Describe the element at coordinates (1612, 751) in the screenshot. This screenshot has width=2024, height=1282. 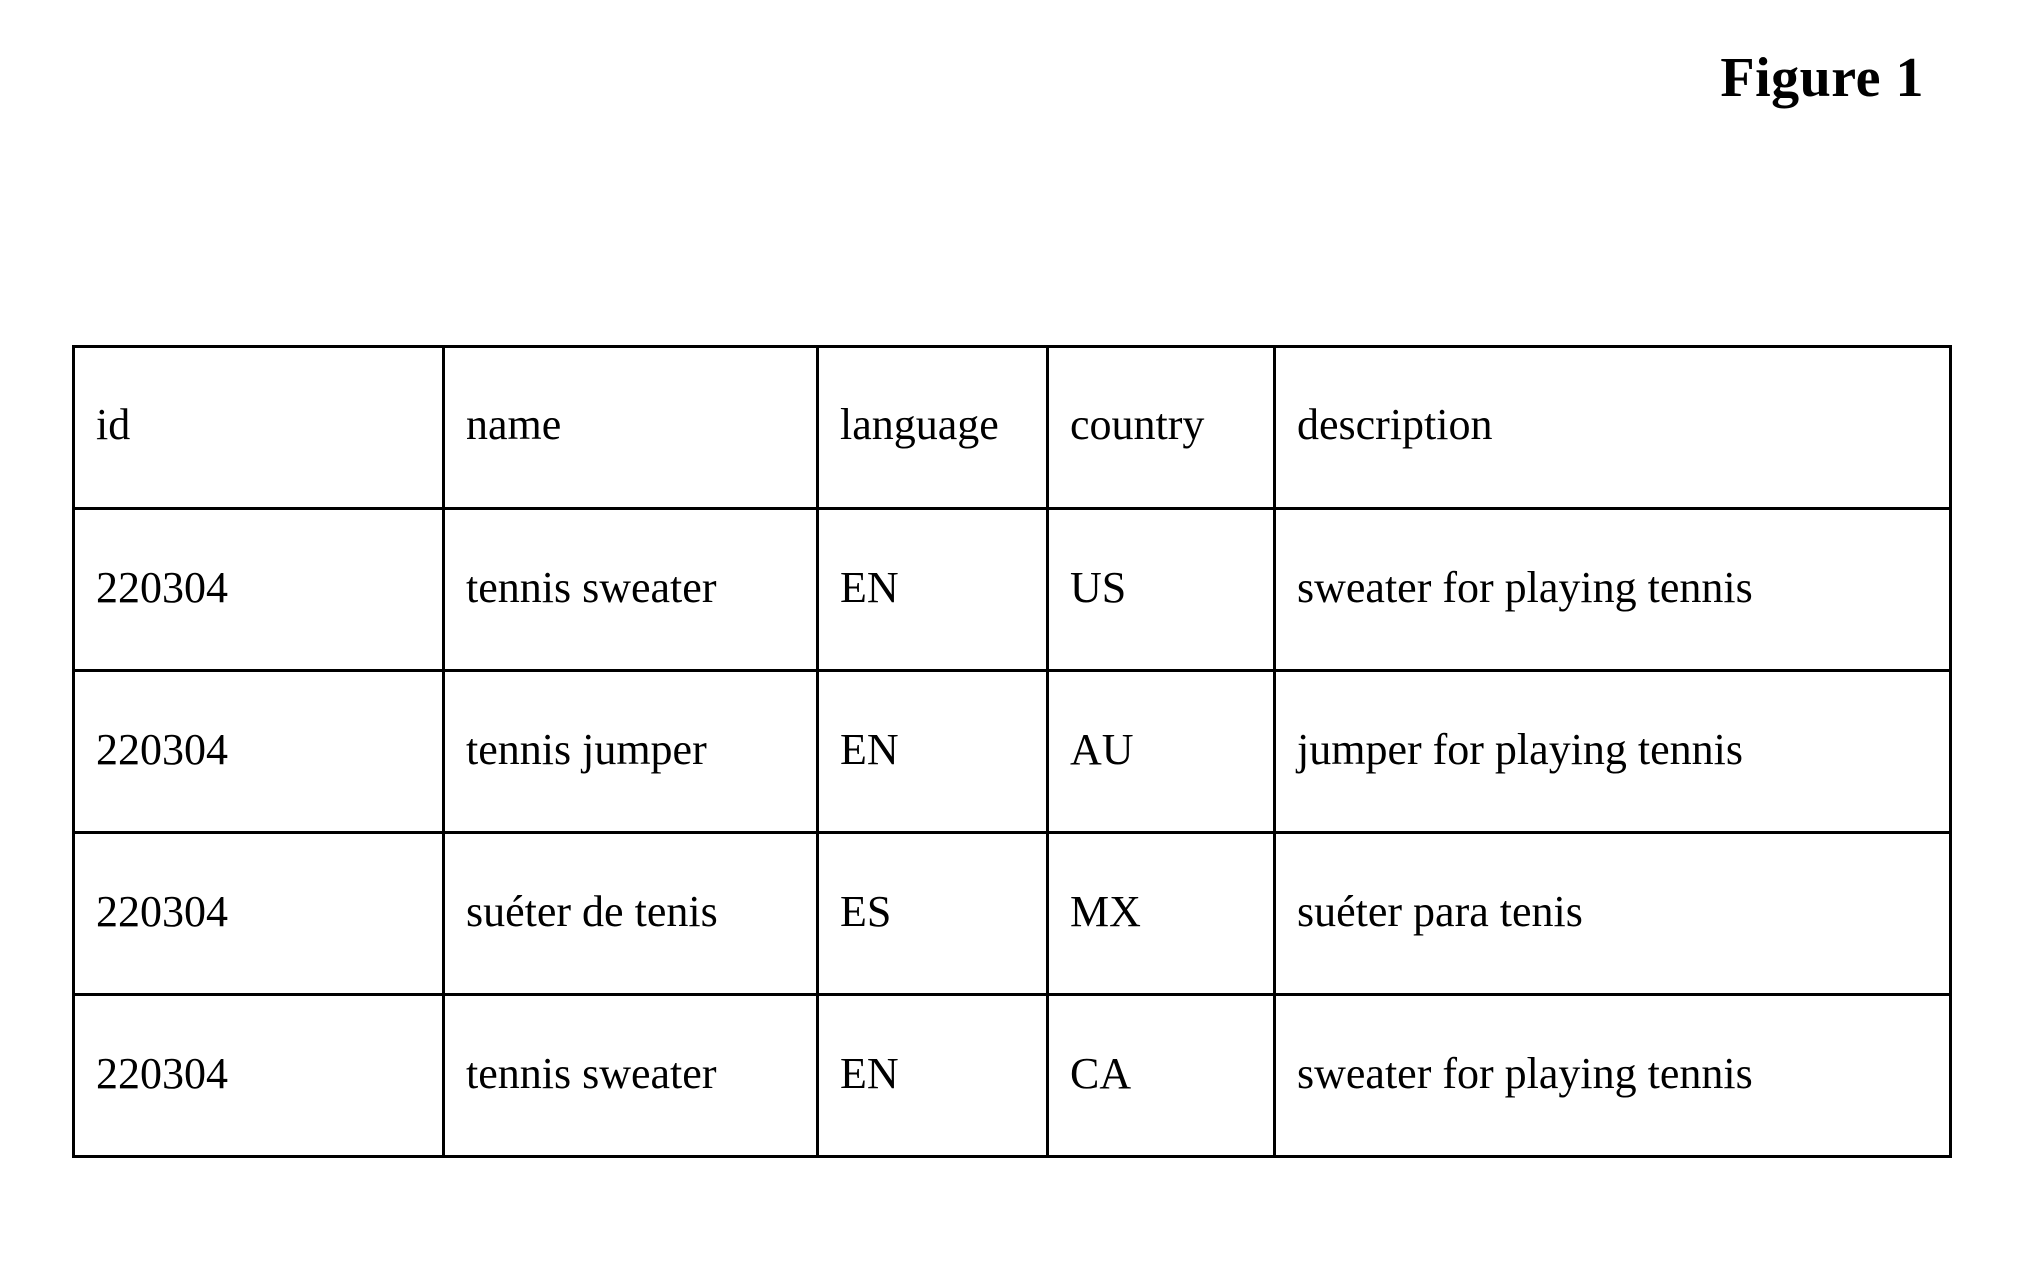
I see `cell-description: jumper for playing tennis` at that location.